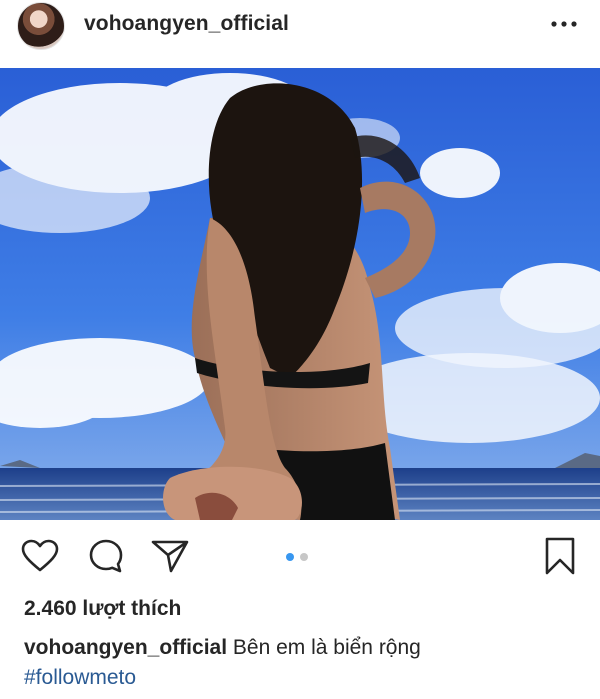 The width and height of the screenshot is (600, 699). I want to click on like-count: 2.460 lượt thích, so click(102, 609).